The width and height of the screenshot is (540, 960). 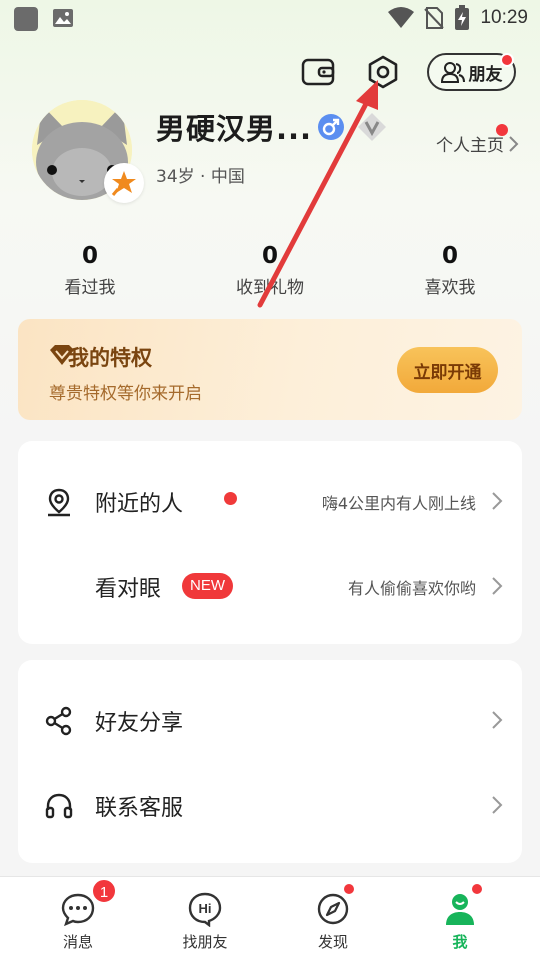 I want to click on message-icon, so click(x=78, y=910).